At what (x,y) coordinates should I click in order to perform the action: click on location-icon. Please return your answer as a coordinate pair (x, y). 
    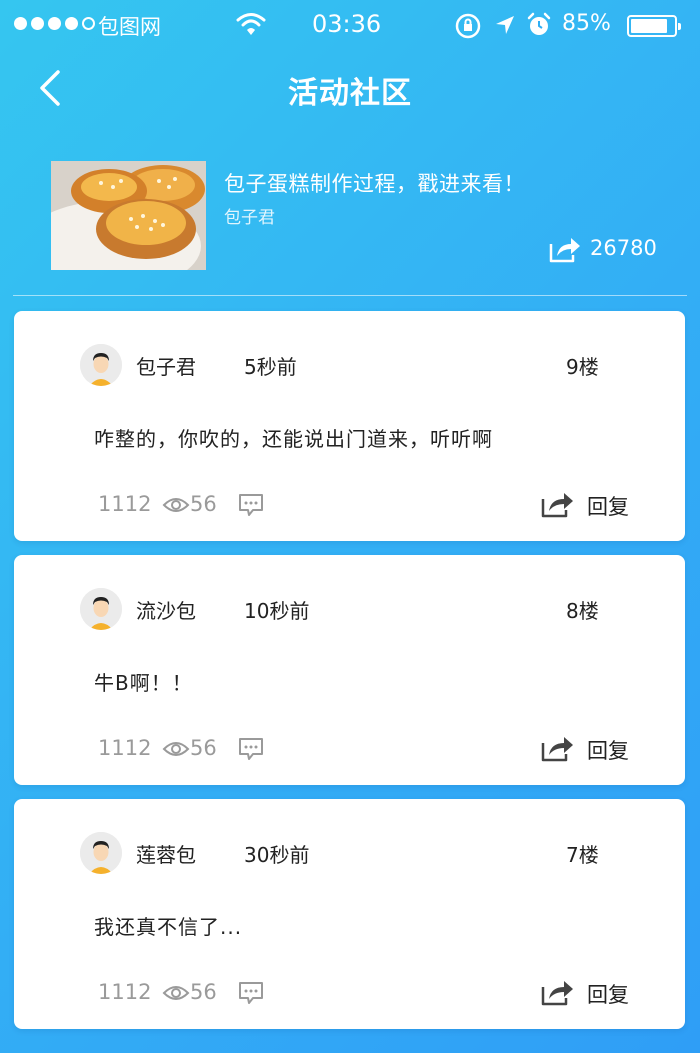
    Looking at the image, I should click on (505, 25).